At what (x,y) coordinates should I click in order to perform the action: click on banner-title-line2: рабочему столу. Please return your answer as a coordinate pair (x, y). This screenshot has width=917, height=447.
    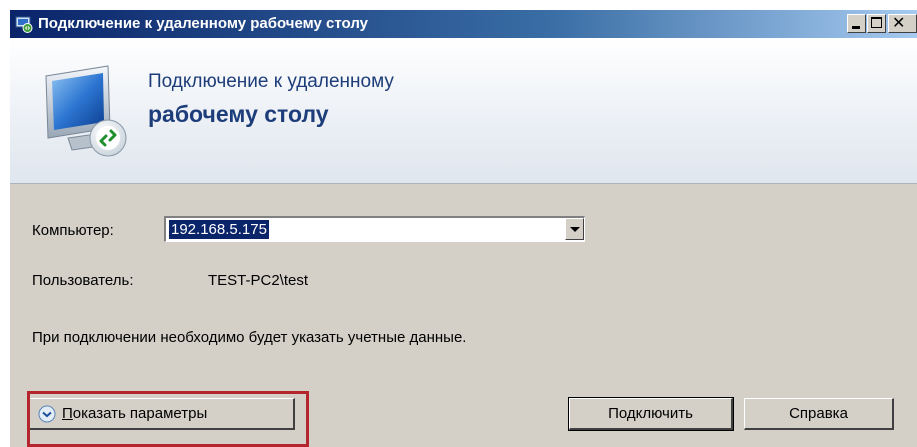
    Looking at the image, I should click on (238, 114).